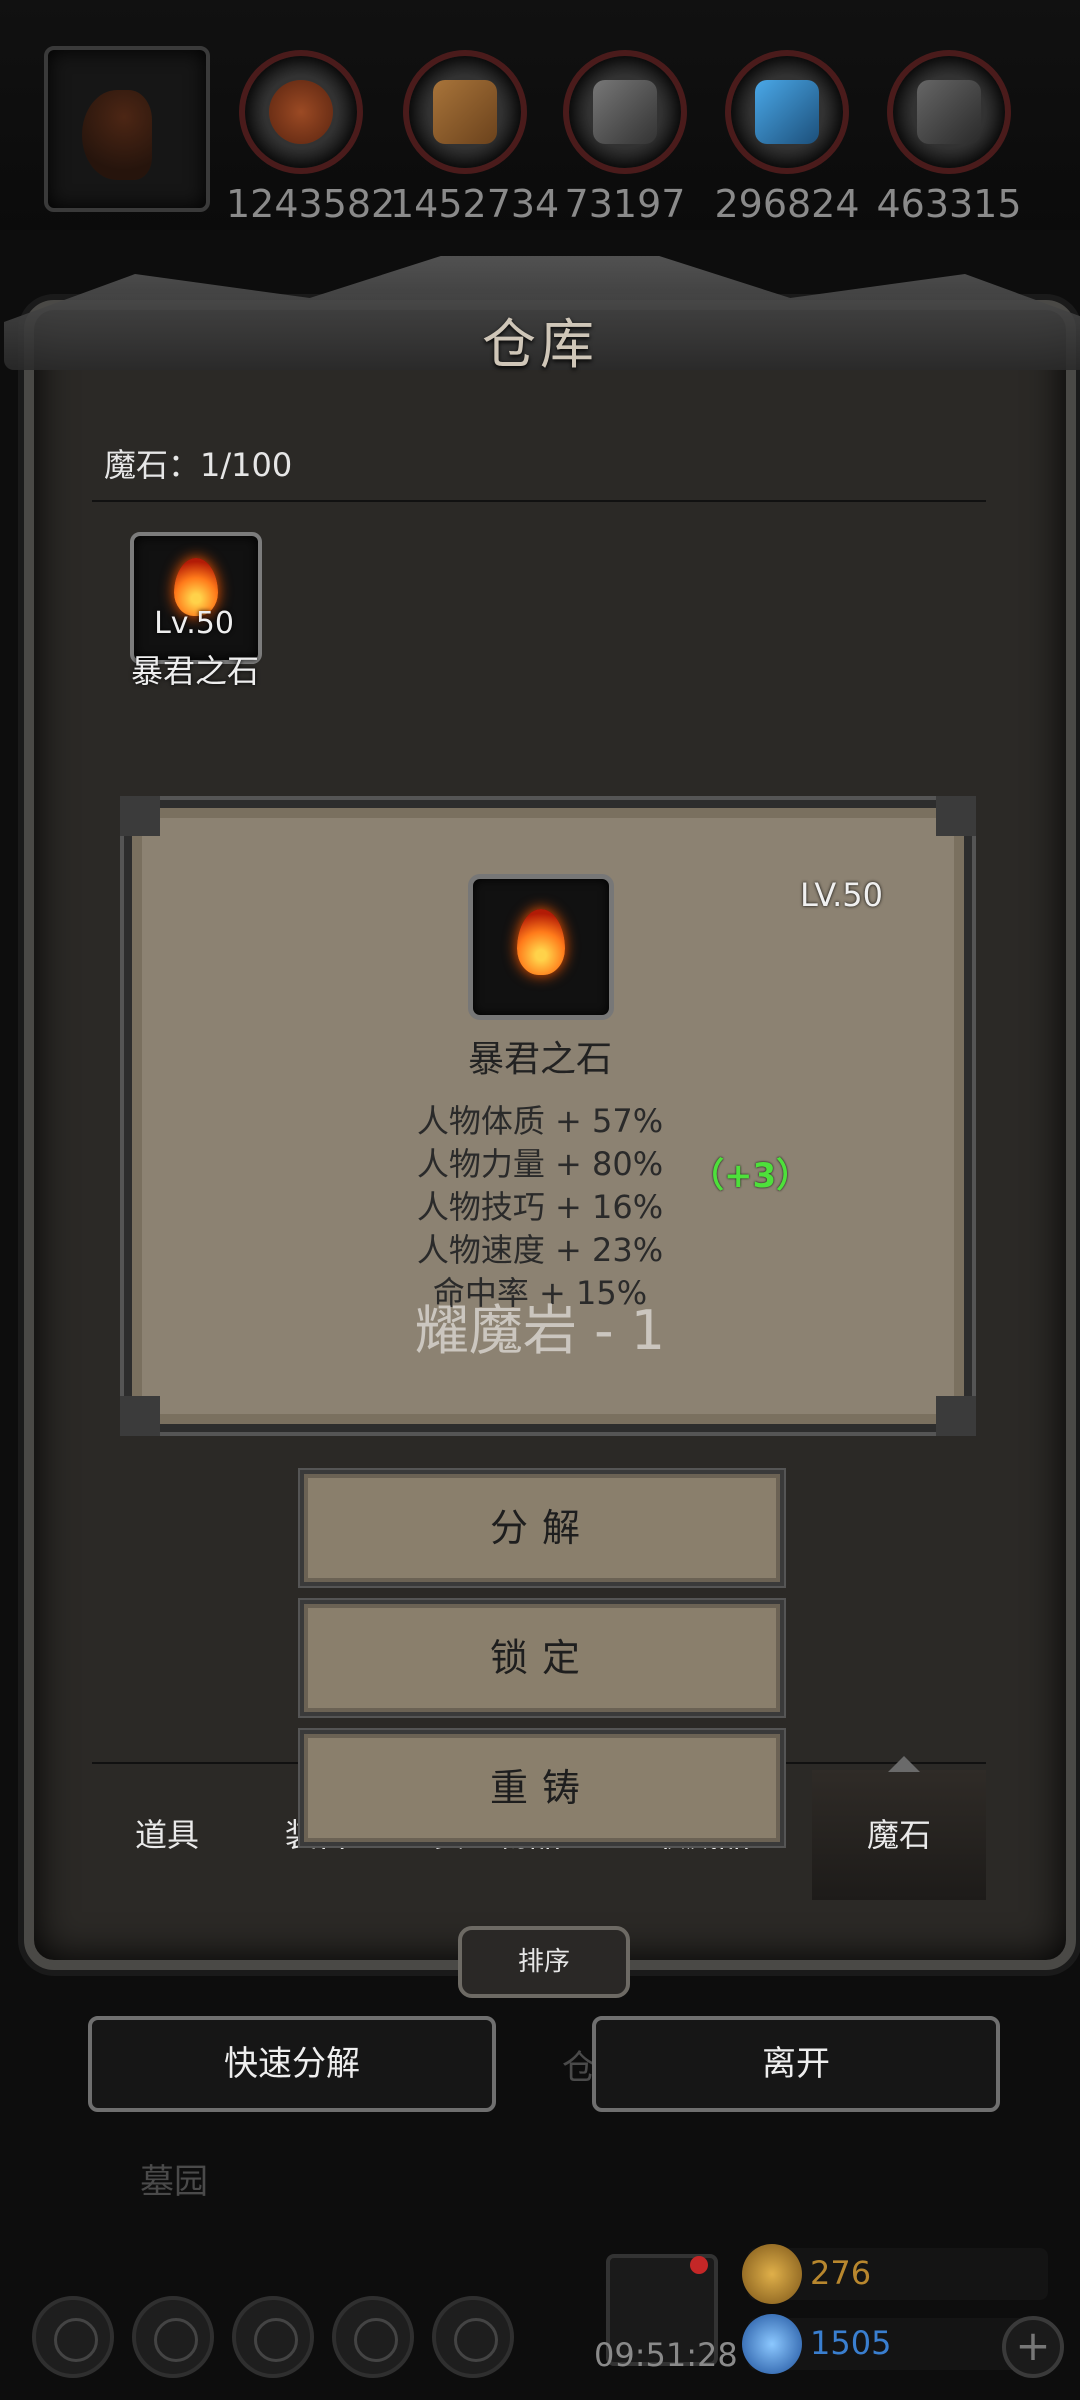 The image size is (1080, 2400). I want to click on crystal-icon, so click(787, 112).